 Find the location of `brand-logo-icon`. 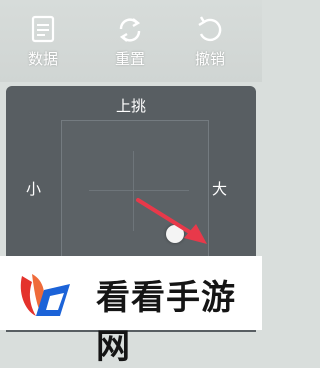

brand-logo-icon is located at coordinates (45, 295).